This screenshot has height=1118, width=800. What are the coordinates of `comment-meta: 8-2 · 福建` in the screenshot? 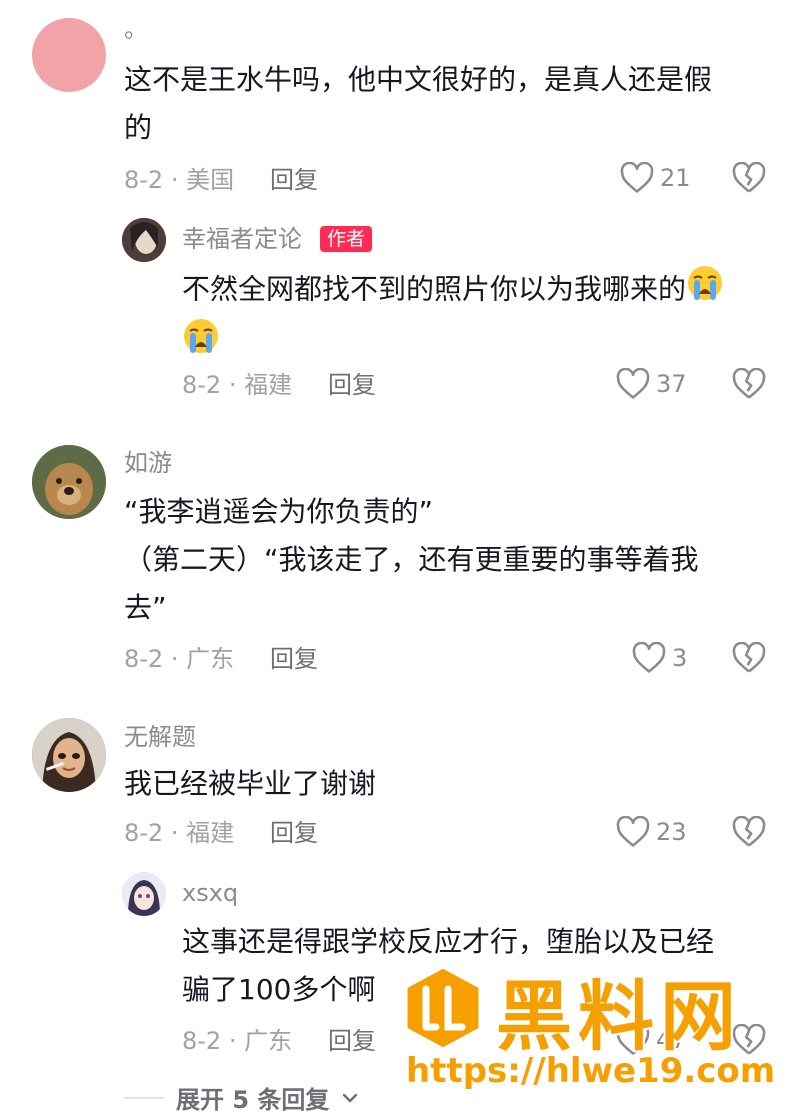 It's located at (179, 833).